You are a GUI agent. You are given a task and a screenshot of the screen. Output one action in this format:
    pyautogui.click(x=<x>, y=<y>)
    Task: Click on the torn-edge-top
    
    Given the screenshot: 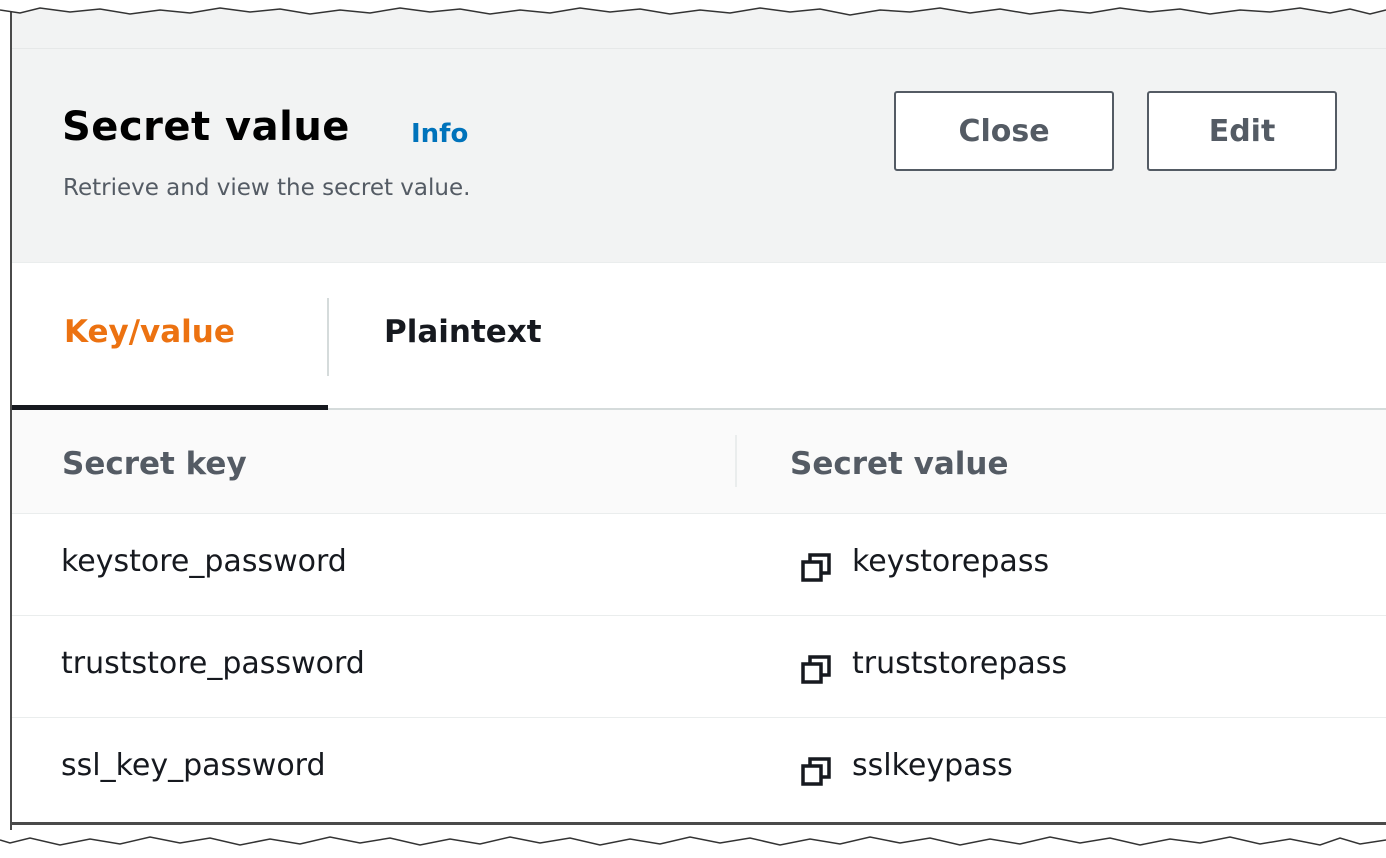 What is the action you would take?
    pyautogui.click(x=693, y=8)
    